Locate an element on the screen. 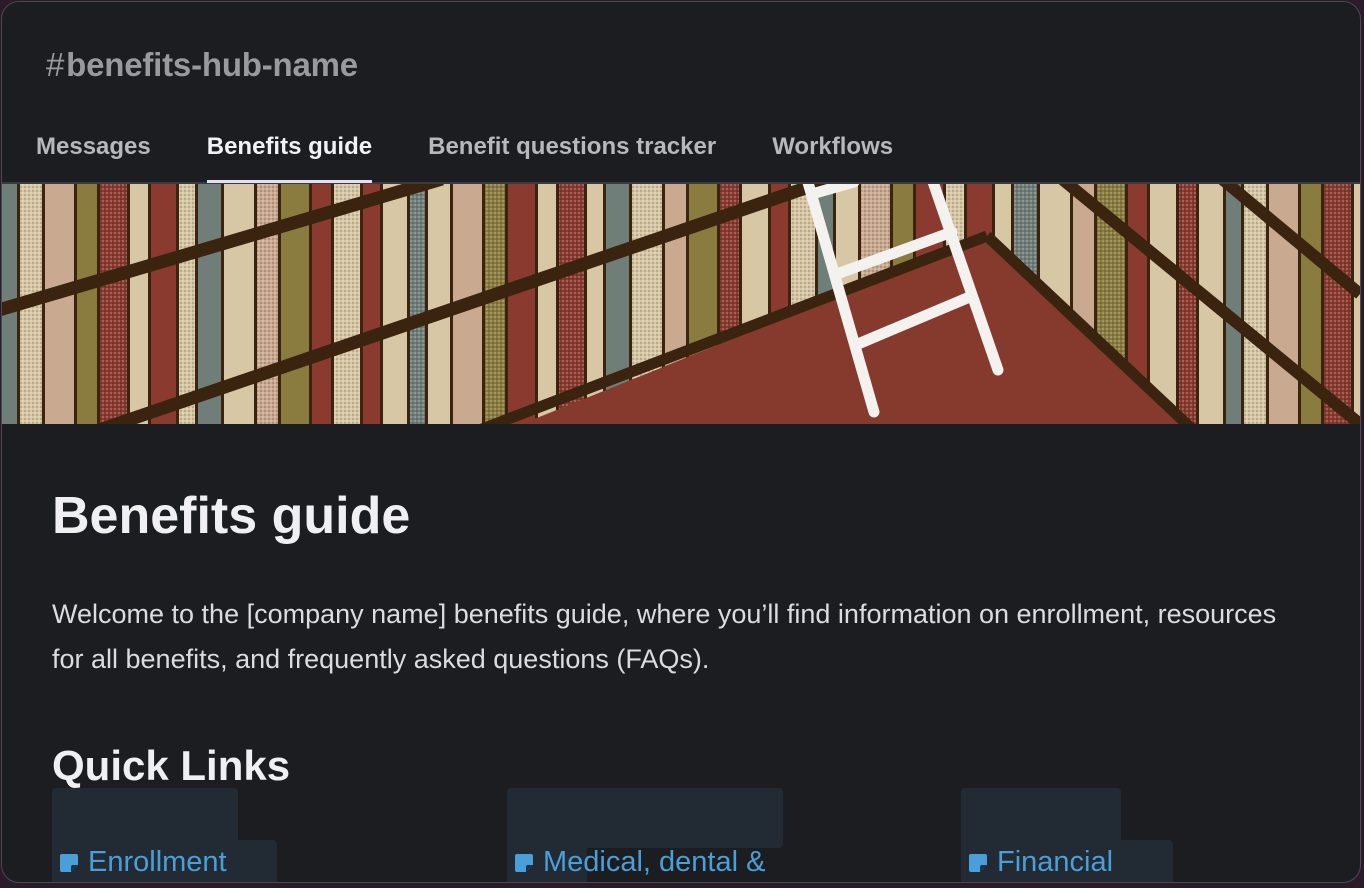  quick-links-heading: Quick Links is located at coordinates (171, 765).